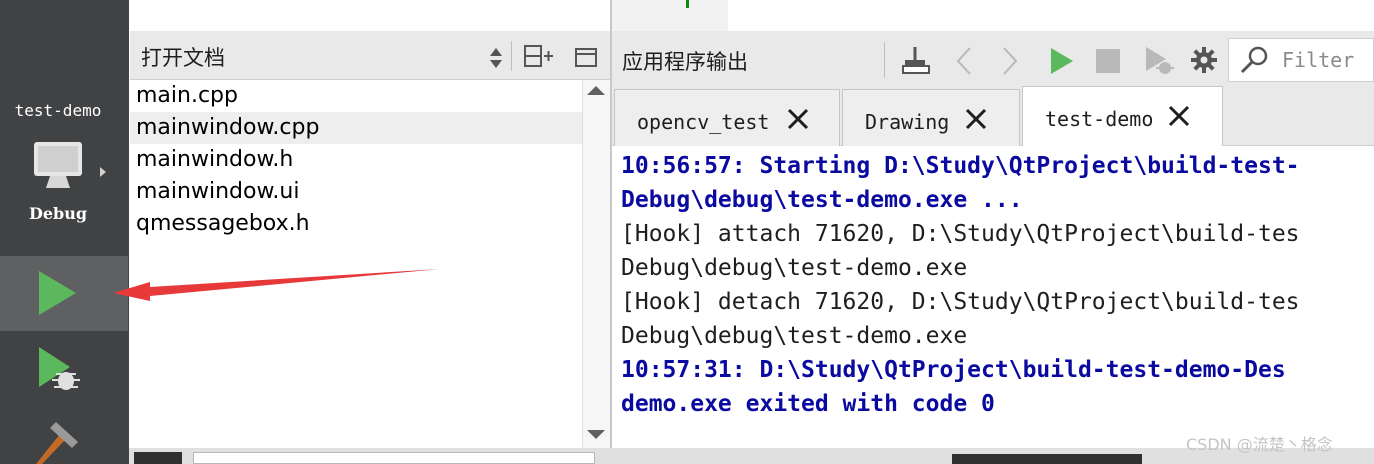 This screenshot has width=1374, height=464. Describe the element at coordinates (1204, 60) in the screenshot. I see `gear-icon` at that location.